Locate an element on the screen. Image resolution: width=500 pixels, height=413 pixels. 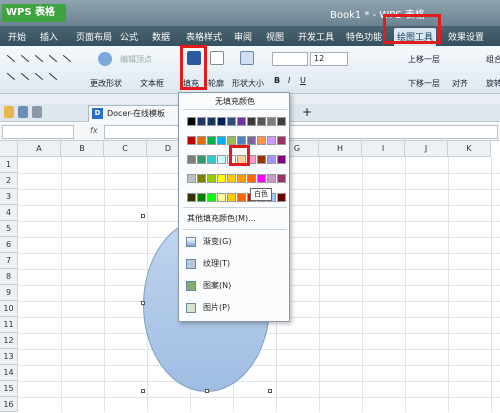
fx-icon: fx is located at coordinates (94, 130).